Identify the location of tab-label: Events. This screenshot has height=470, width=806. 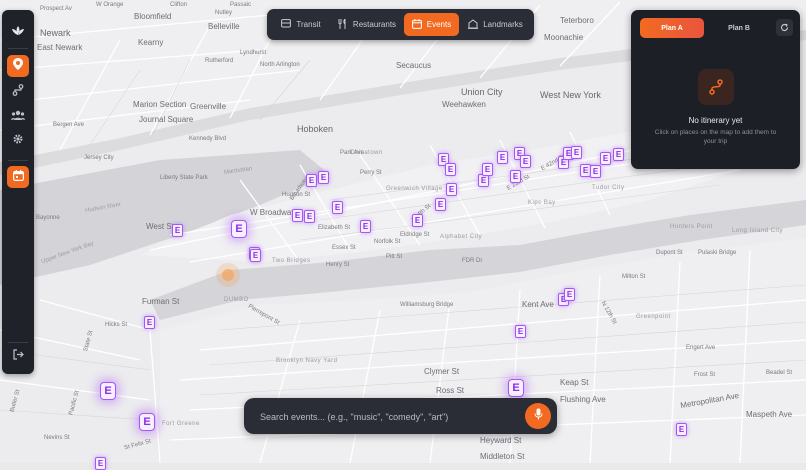
(439, 24).